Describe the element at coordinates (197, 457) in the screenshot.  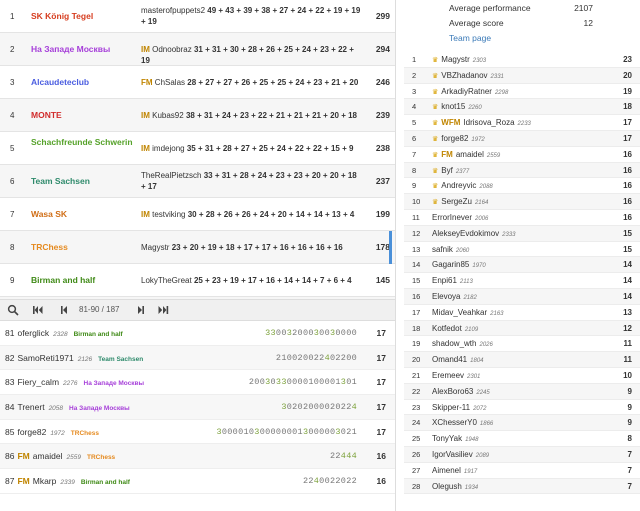
I see `table-row: 86 FM amaidel 2559 TRChess 22444 16` at that location.